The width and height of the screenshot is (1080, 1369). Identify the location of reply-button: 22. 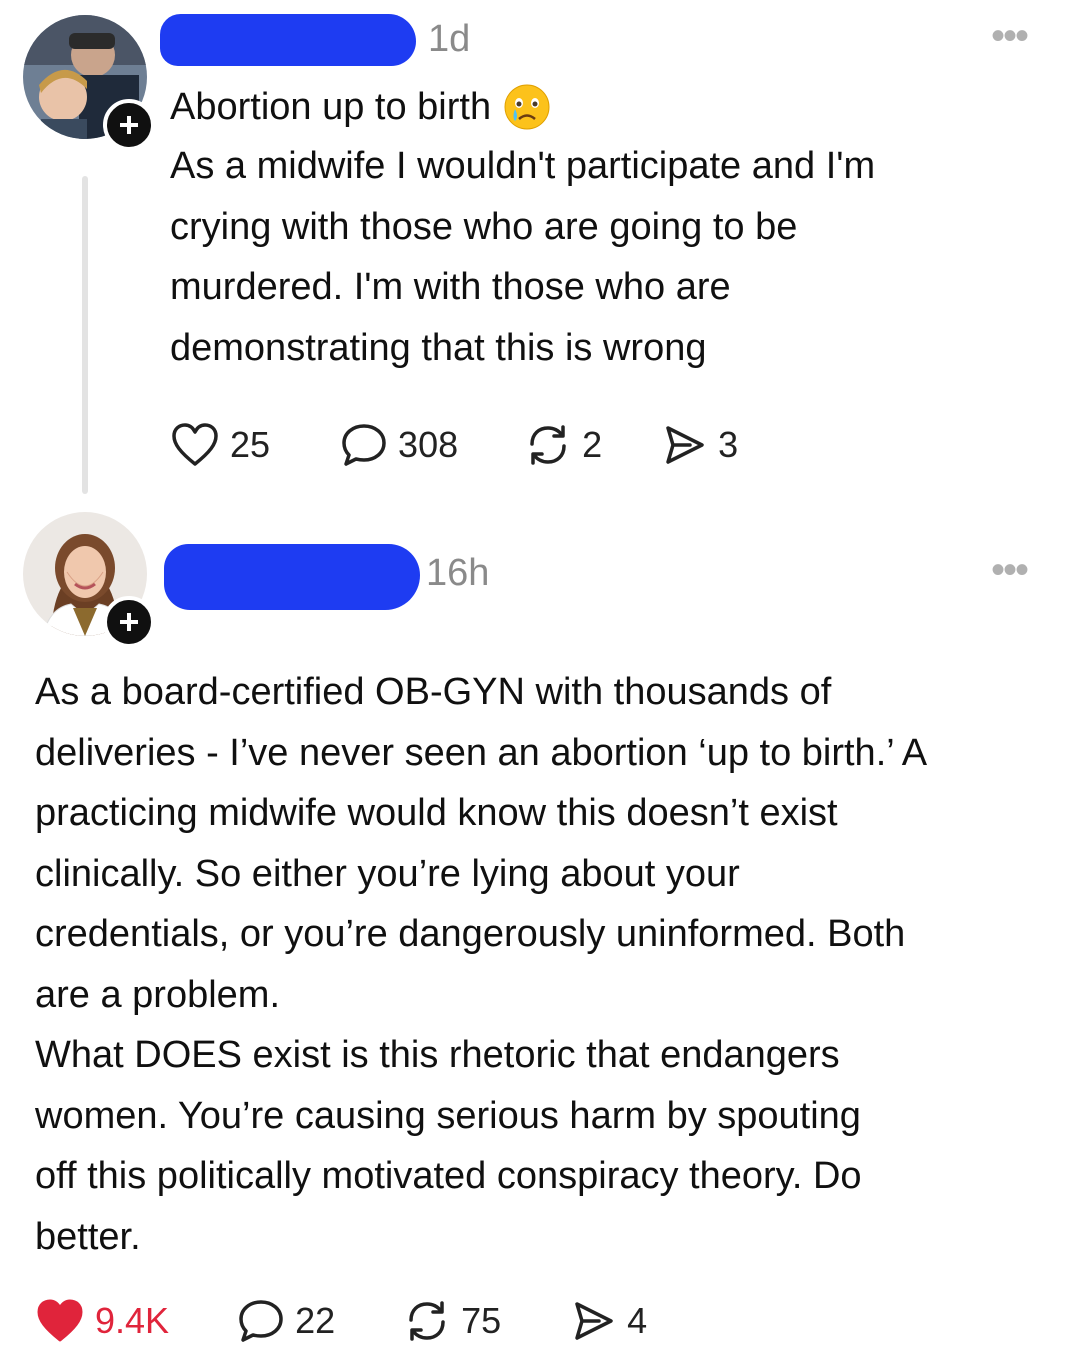
(286, 1321).